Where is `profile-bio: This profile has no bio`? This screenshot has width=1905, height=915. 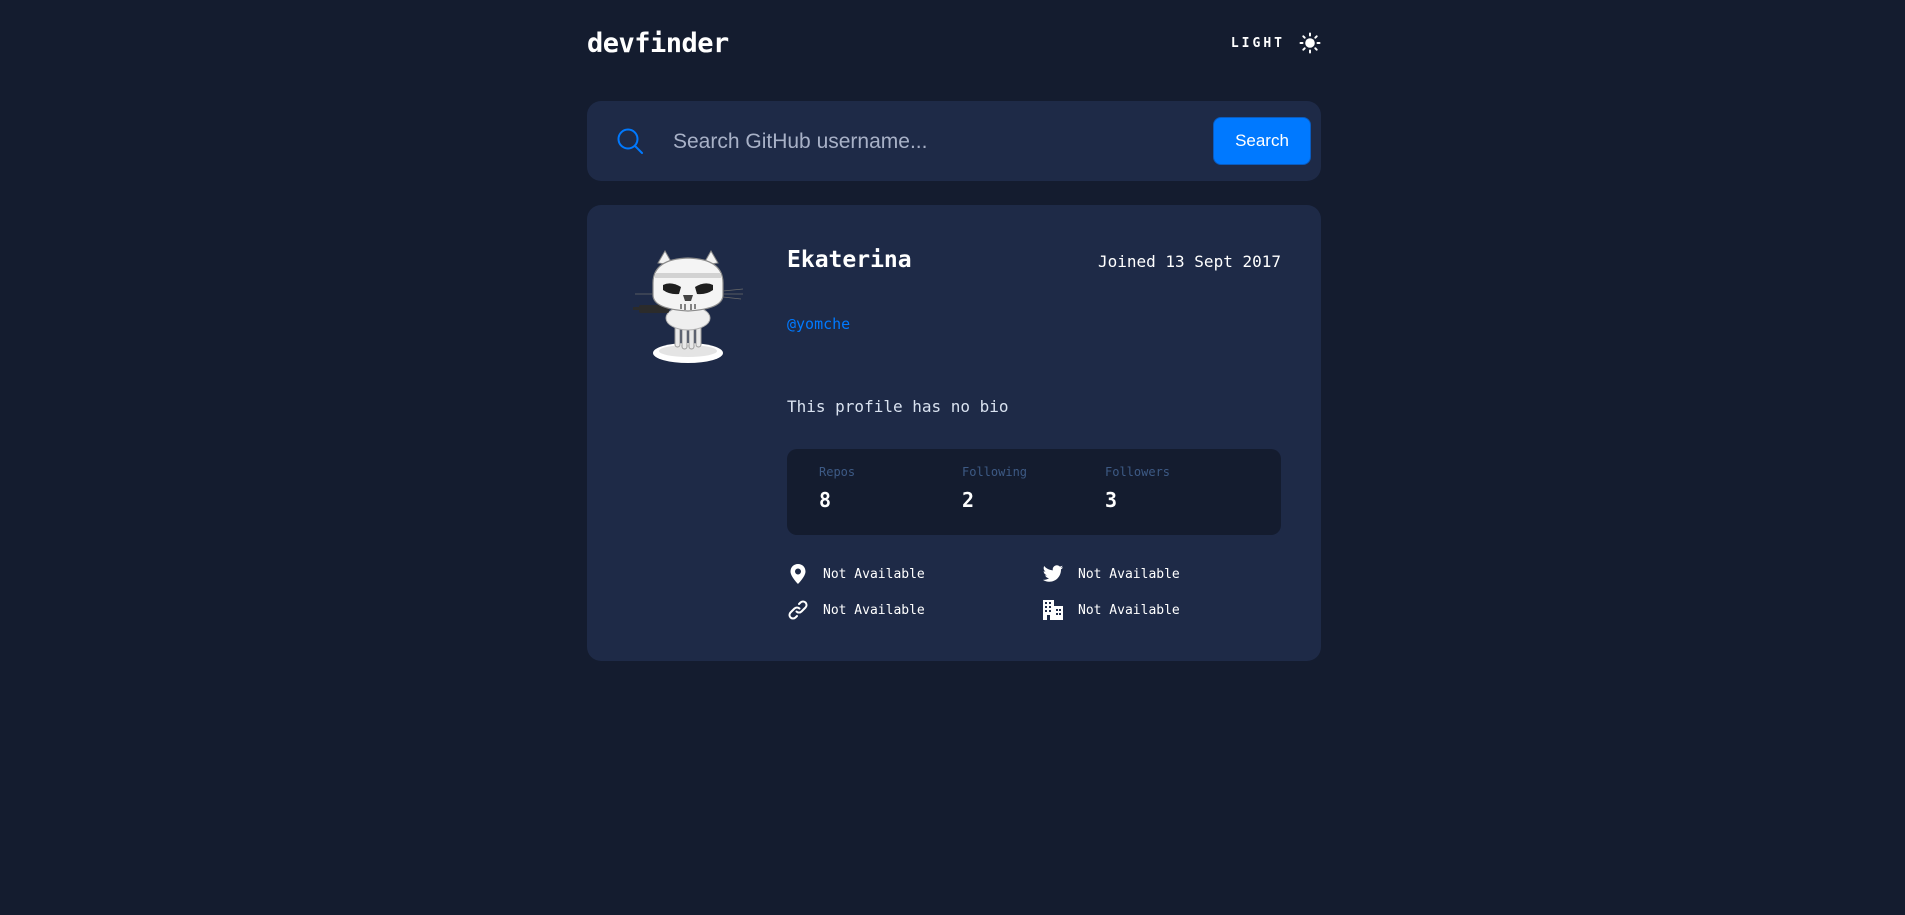
profile-bio: This profile has no bio is located at coordinates (898, 406).